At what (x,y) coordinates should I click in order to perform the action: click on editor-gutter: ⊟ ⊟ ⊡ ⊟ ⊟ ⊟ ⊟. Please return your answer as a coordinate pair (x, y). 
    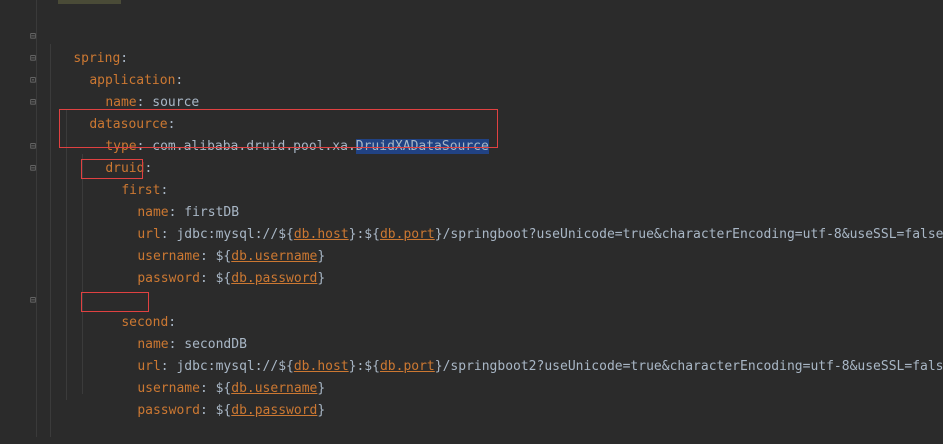
    Looking at the image, I should click on (18, 218).